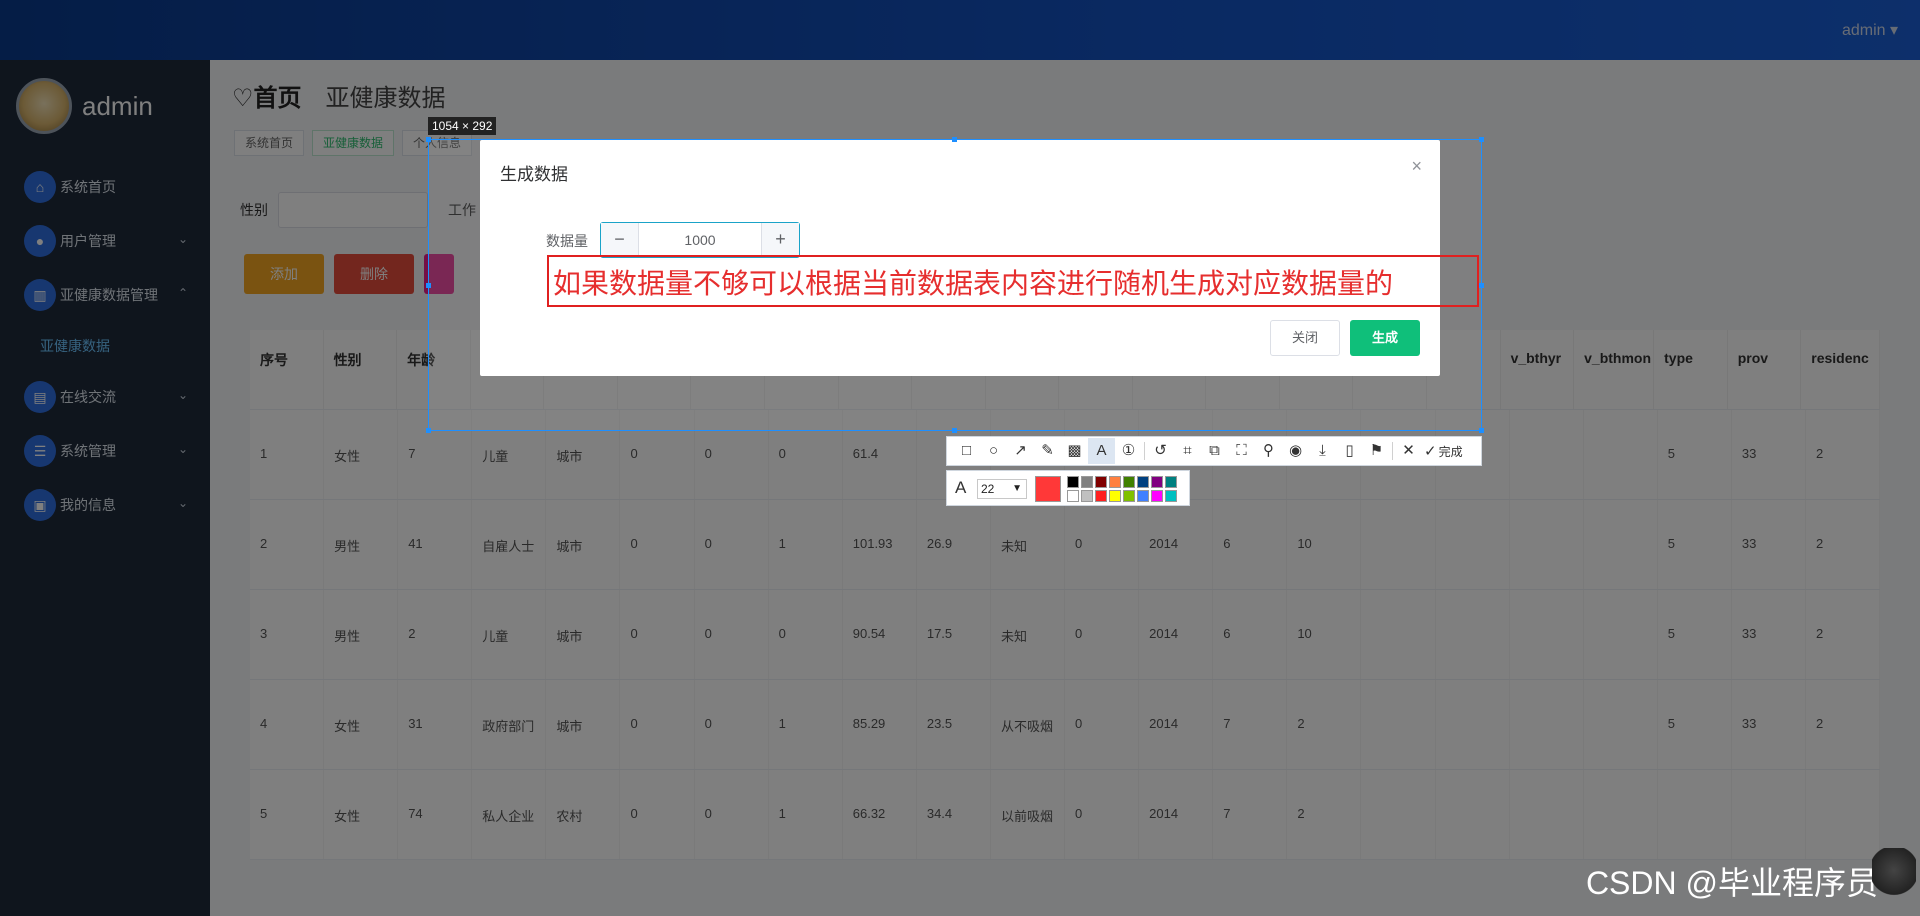  Describe the element at coordinates (1241, 451) in the screenshot. I see `fullscreen-icon: ⛶` at that location.